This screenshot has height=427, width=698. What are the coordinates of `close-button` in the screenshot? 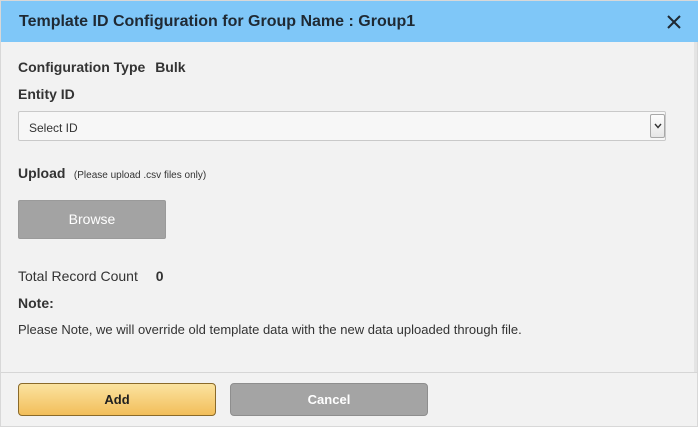 It's located at (674, 22).